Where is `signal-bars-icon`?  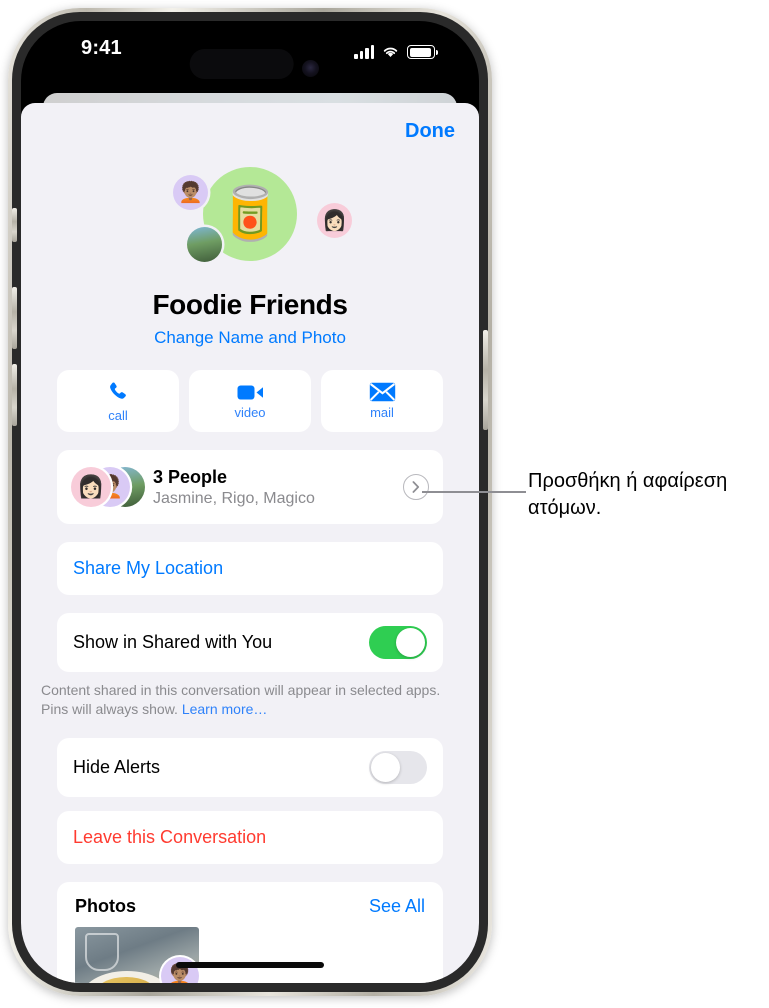
signal-bars-icon is located at coordinates (364, 51).